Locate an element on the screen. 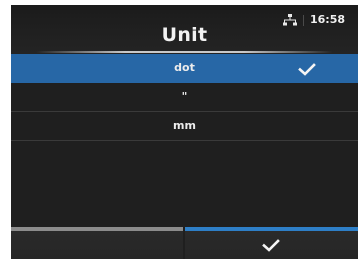  list-item-label: mm is located at coordinates (184, 125).